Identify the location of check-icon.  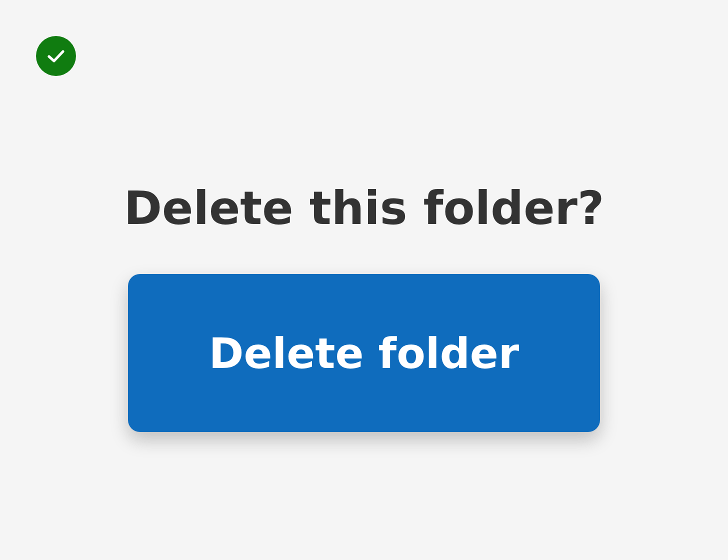
(56, 56).